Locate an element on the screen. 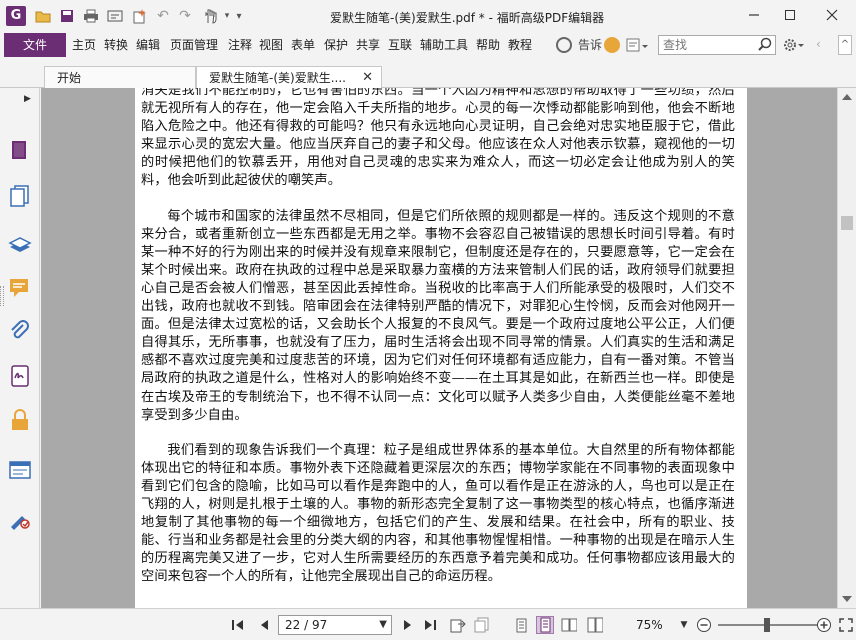  window-title: 爱默生随笔-(美)爱默生.pdf * - 福昕高级PDF编辑器 is located at coordinates (467, 18).